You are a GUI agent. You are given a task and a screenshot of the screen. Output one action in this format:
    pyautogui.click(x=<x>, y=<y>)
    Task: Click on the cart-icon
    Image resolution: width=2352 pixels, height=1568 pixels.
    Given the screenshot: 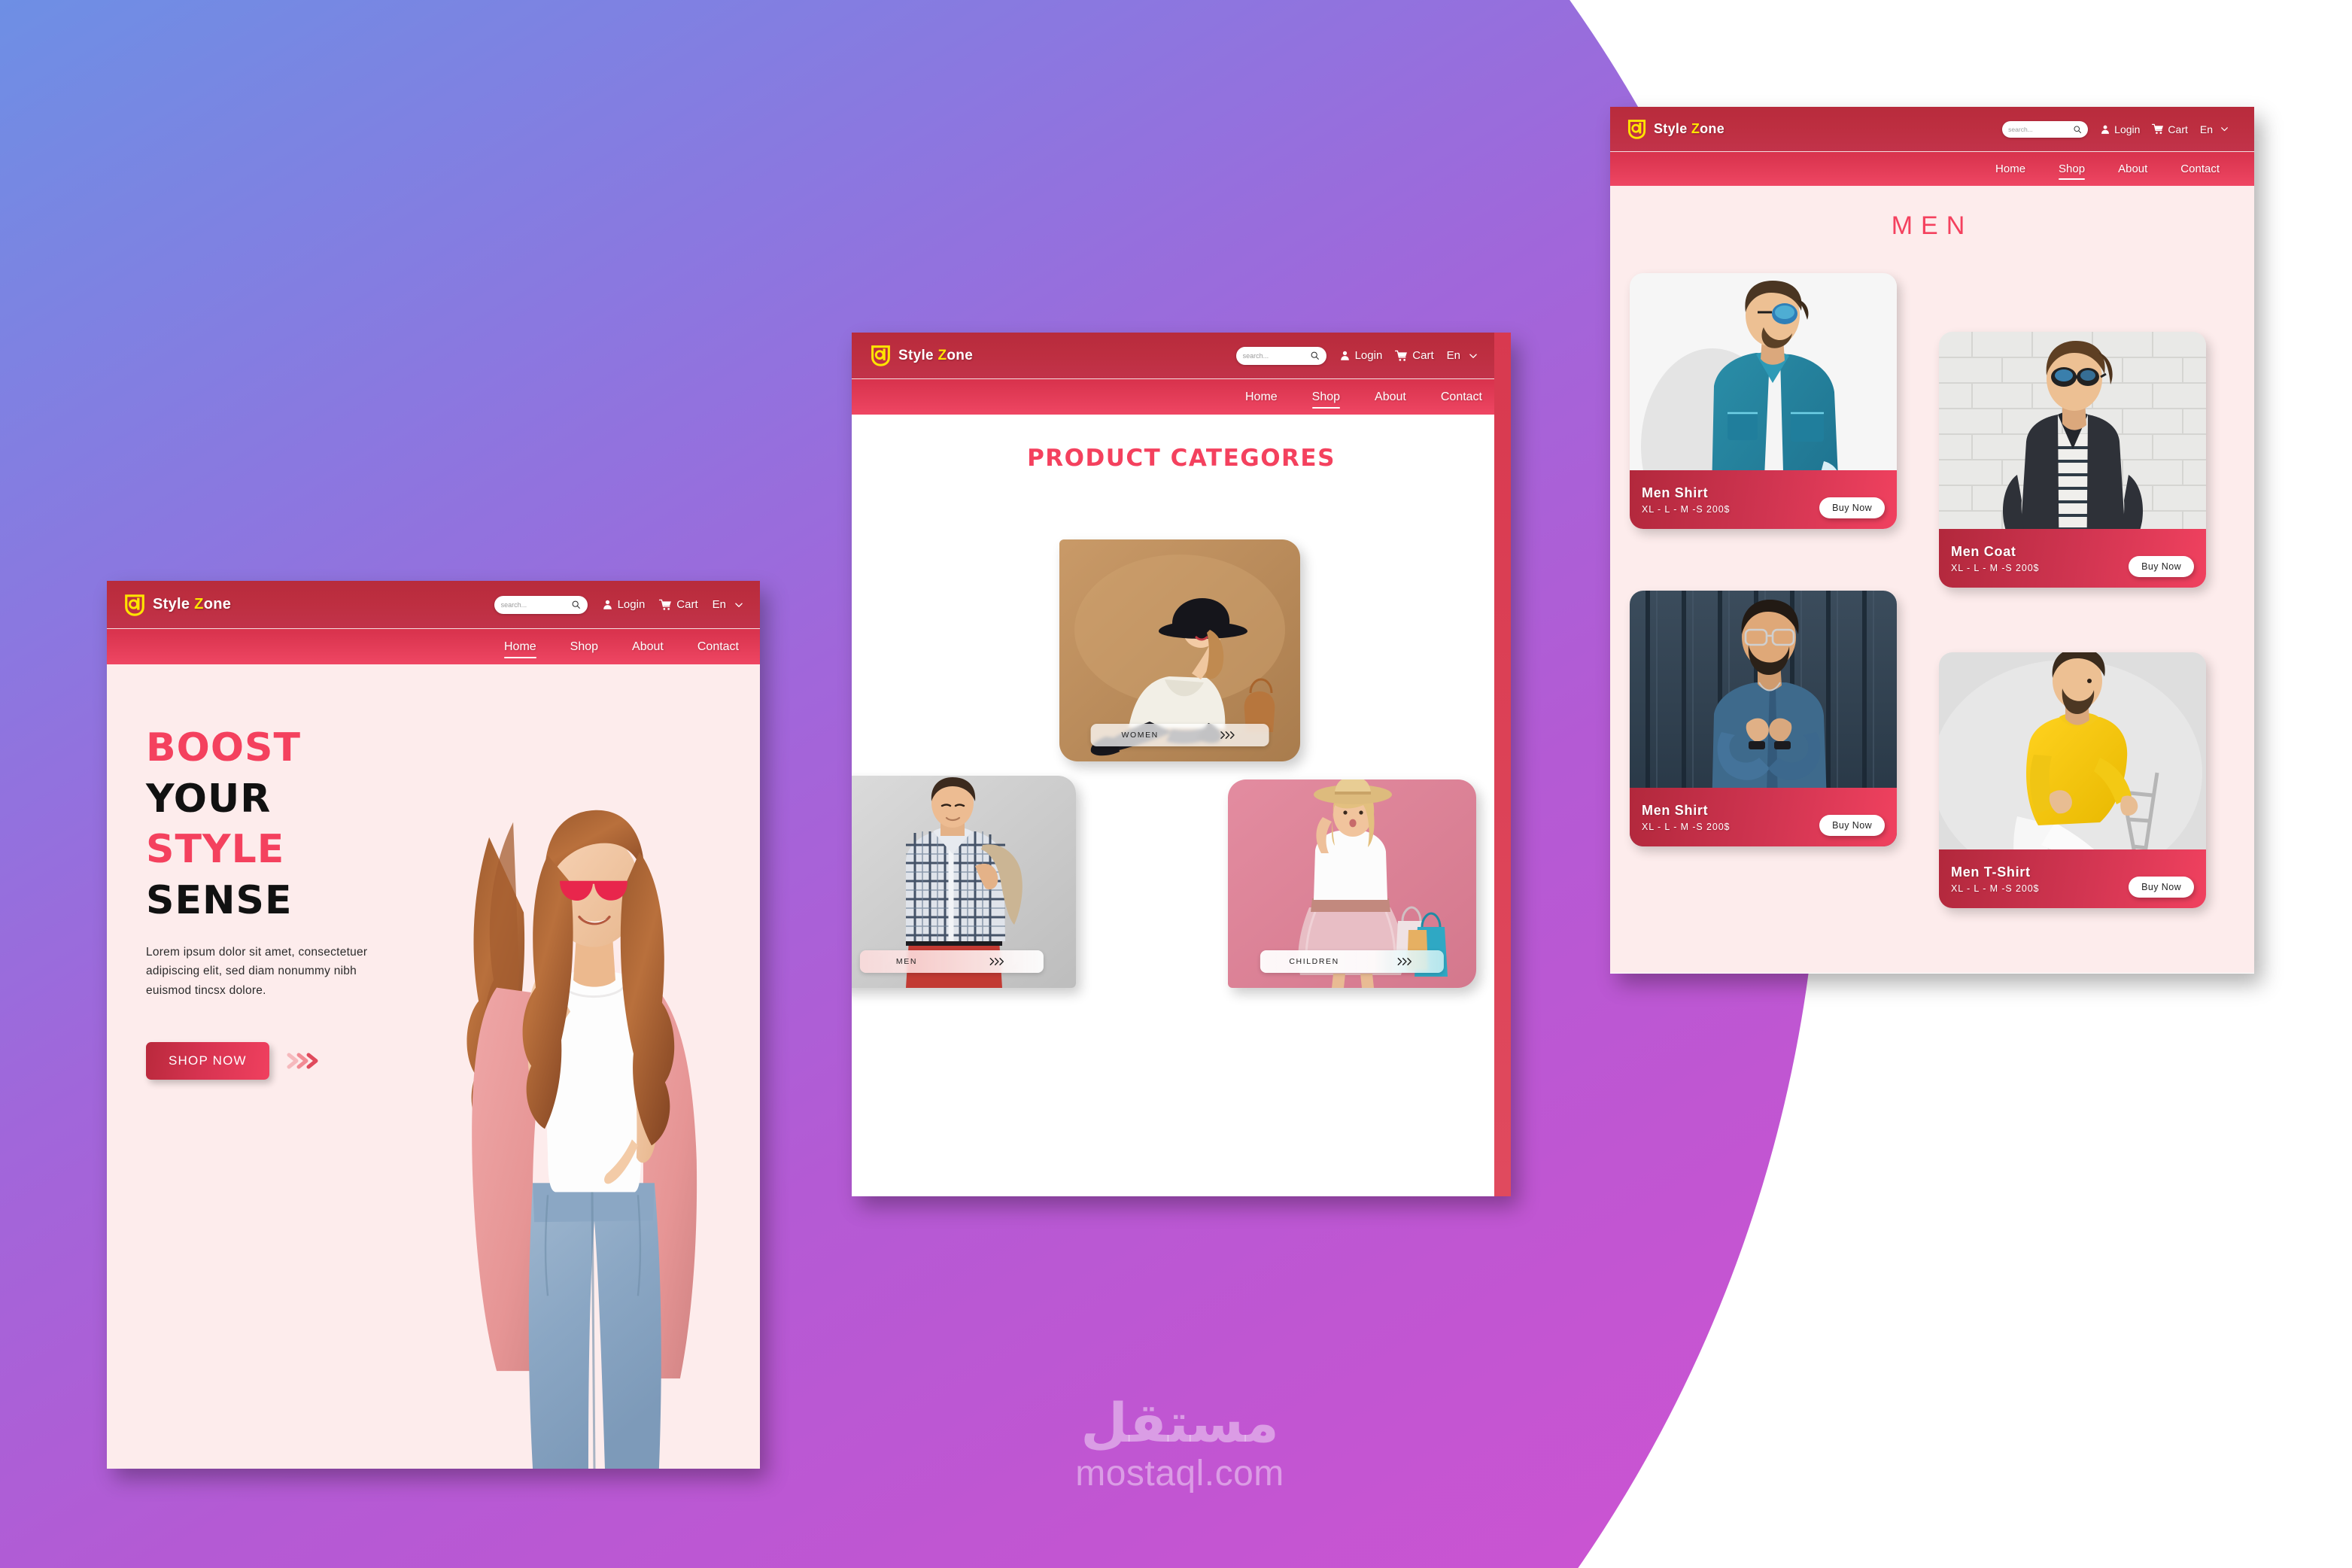 What is the action you would take?
    pyautogui.click(x=2158, y=129)
    